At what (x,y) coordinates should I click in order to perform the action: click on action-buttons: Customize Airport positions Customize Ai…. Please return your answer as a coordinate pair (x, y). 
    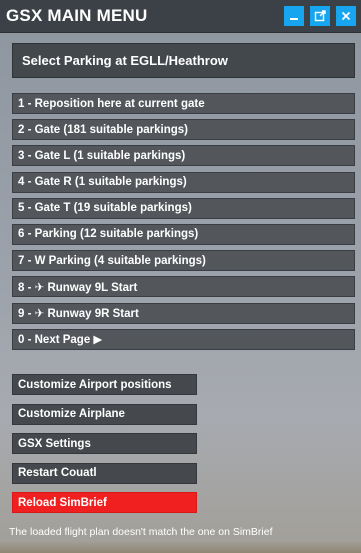
    Looking at the image, I should click on (104, 448).